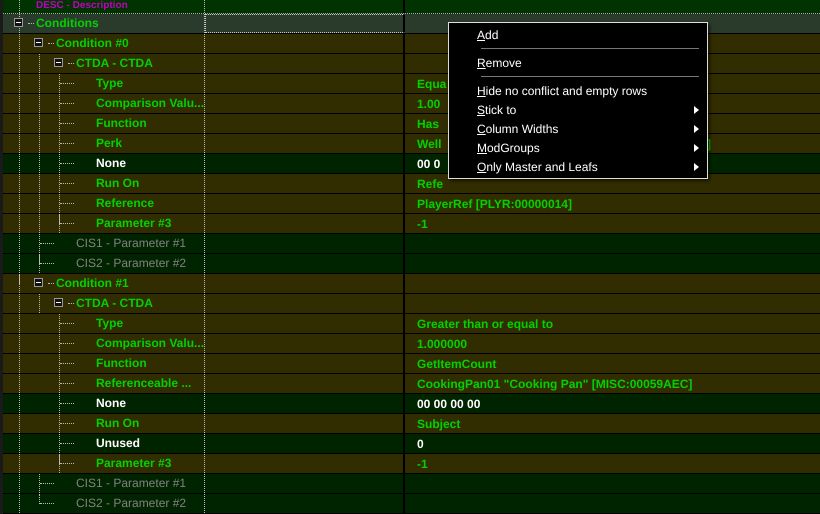 The width and height of the screenshot is (820, 514). I want to click on field-label: Conditions, so click(67, 23).